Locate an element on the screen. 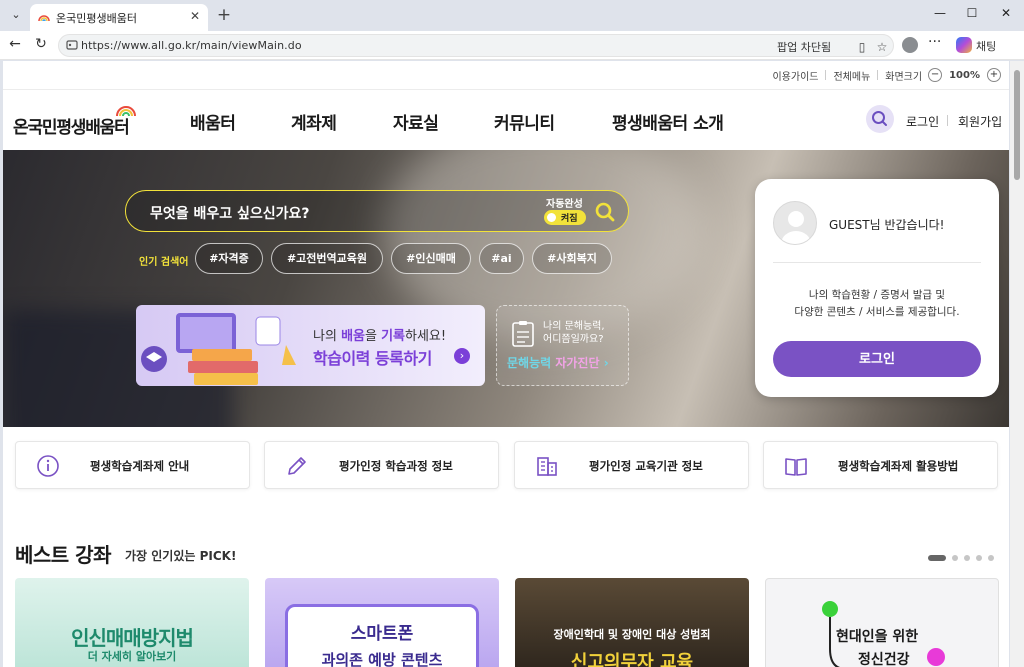 This screenshot has height=667, width=1024. course-card: 현대인을 위한 정신건강 is located at coordinates (882, 622).